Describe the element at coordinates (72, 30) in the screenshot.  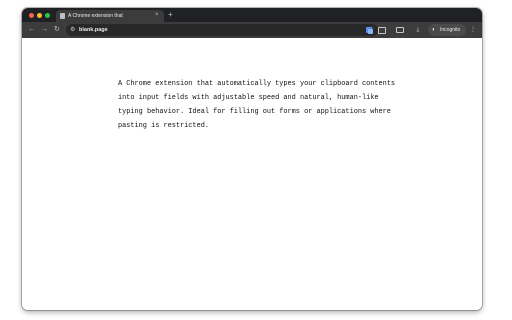
I see `site-info-icon: ⚙` at that location.